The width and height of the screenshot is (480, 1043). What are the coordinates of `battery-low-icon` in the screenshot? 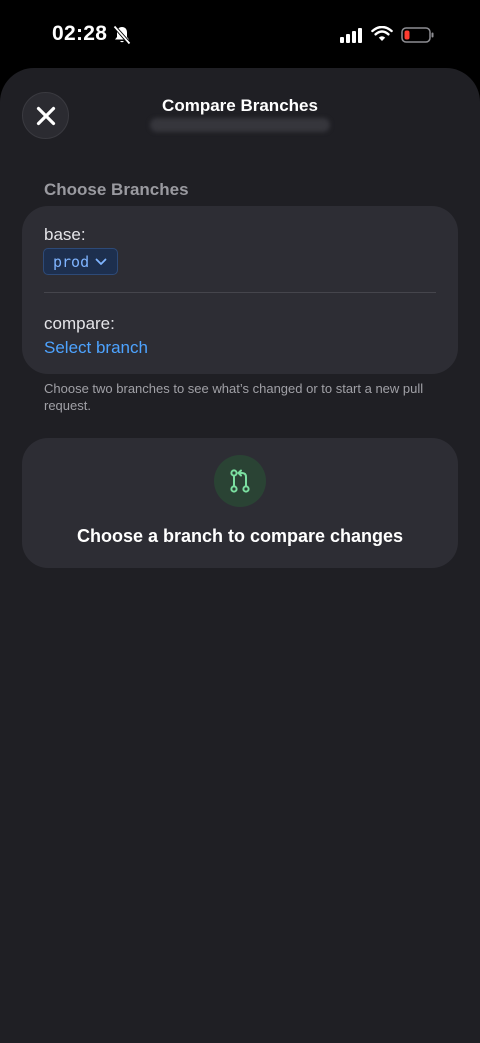 It's located at (417, 35).